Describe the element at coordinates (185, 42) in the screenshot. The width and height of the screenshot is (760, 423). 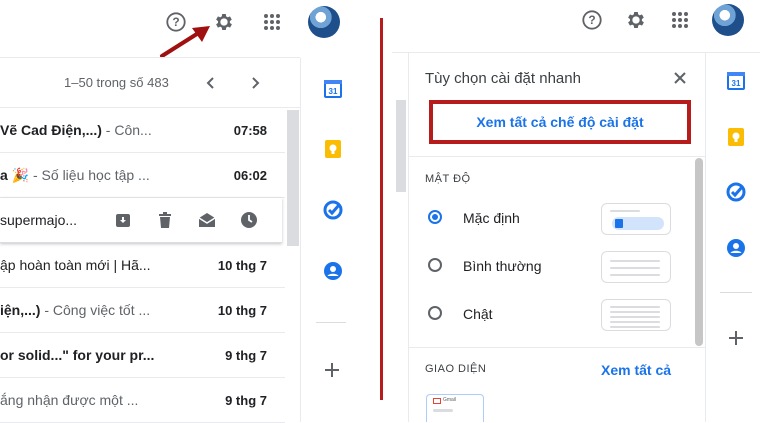
I see `annotation-arrow` at that location.